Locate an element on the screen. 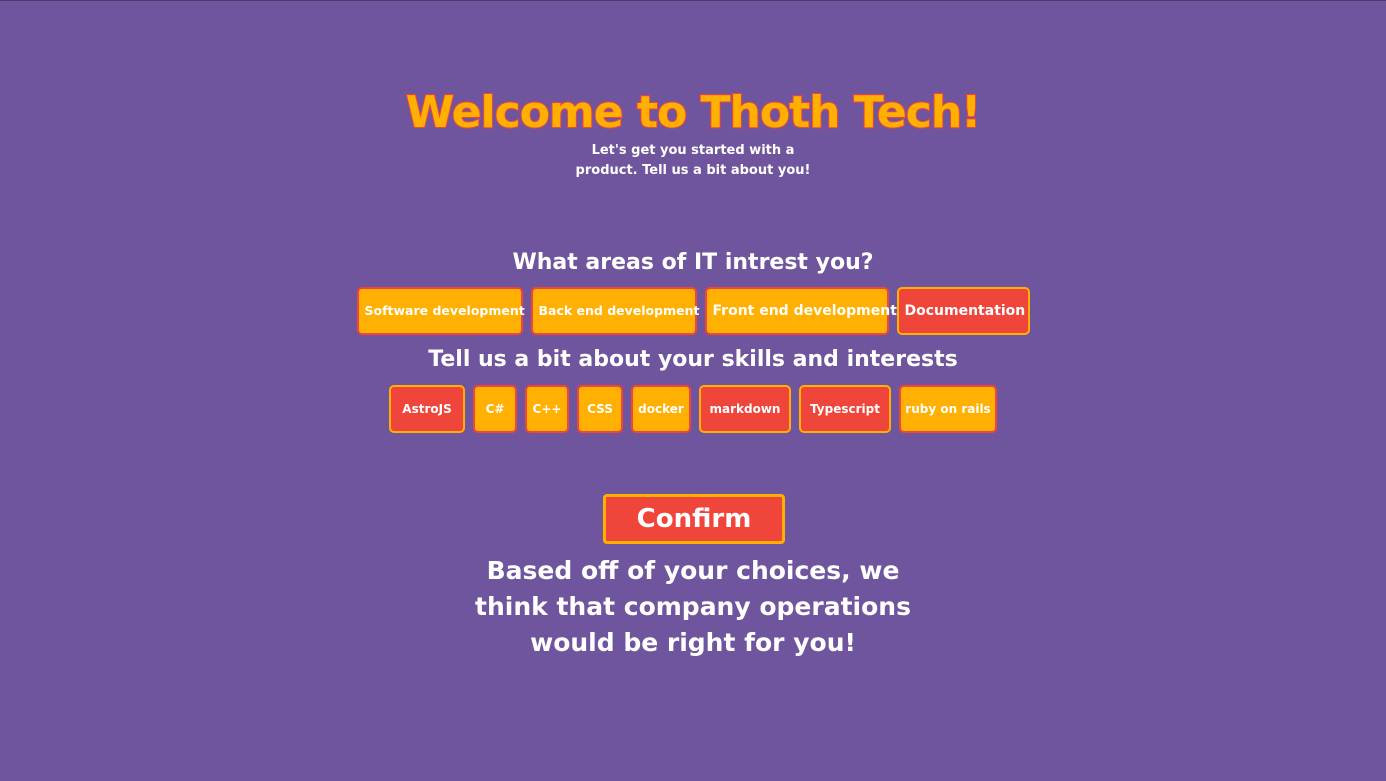 The image size is (1386, 781). page-title: Welcome to Thoth Tech! is located at coordinates (694, 112).